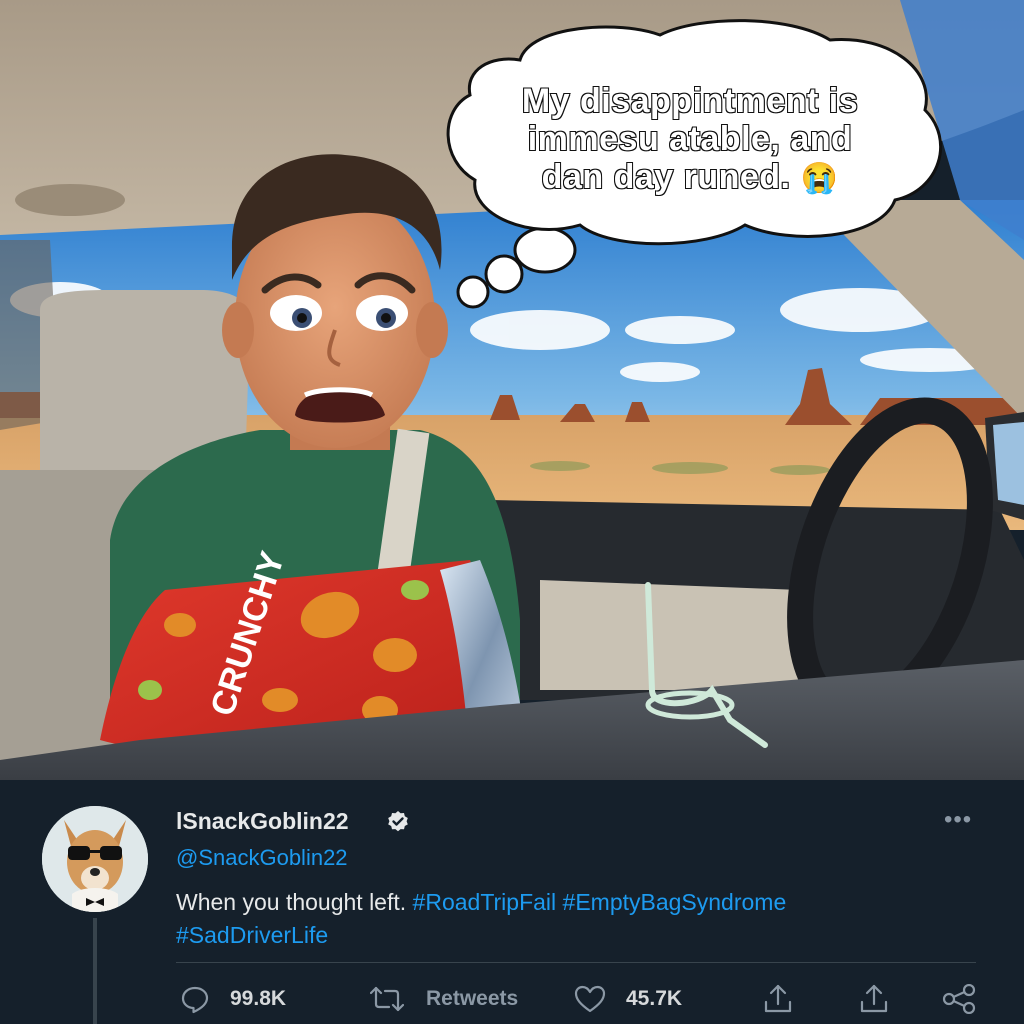 This screenshot has width=1024, height=1024. I want to click on bubble-line-2: immesu atable, and, so click(690, 139).